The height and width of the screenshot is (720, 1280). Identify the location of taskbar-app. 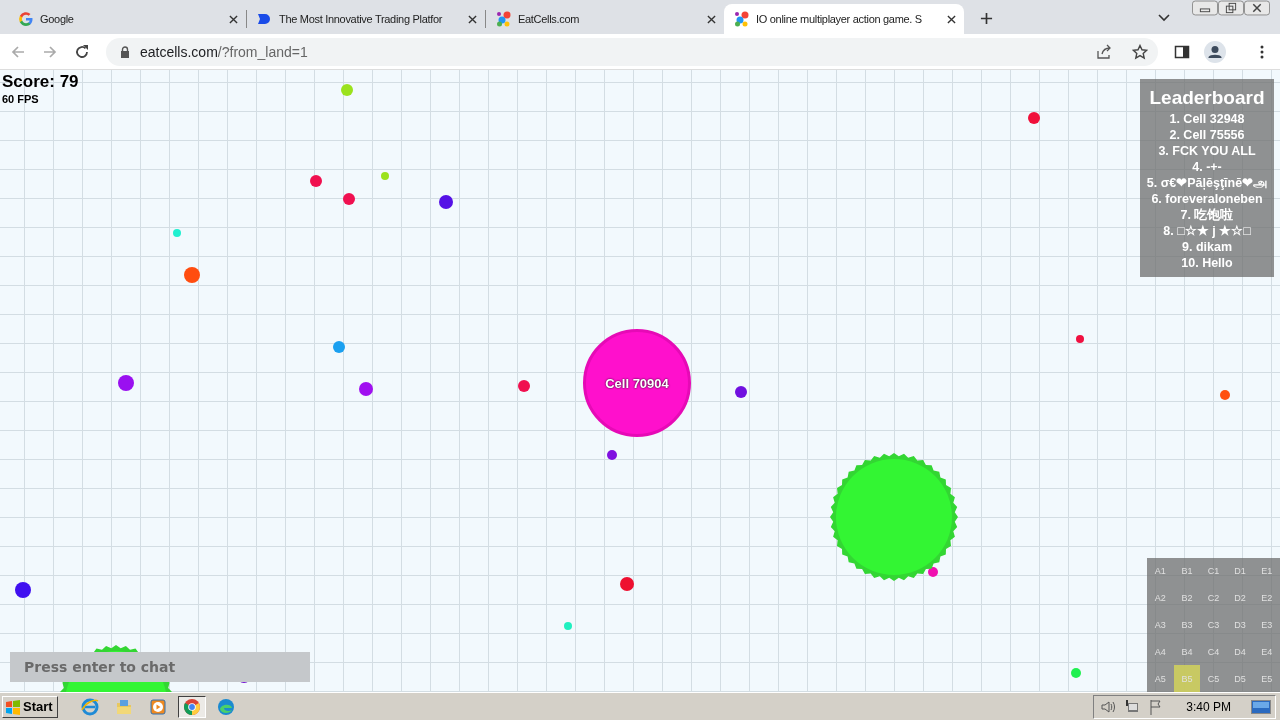
(191, 706).